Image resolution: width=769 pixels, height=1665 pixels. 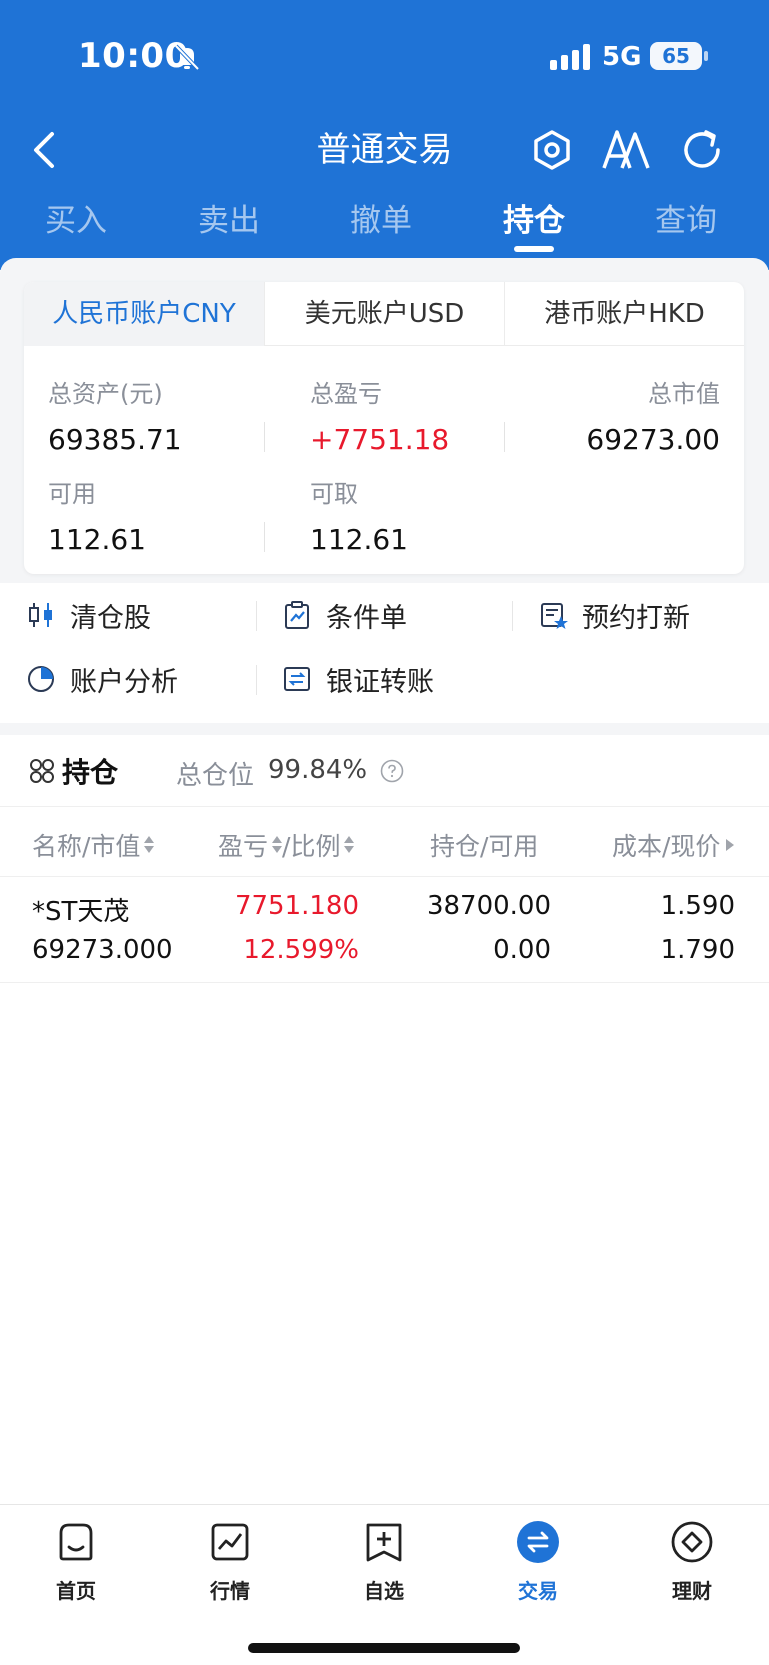 I want to click on reserve-ipo-button: 预约打新, so click(x=614, y=615).